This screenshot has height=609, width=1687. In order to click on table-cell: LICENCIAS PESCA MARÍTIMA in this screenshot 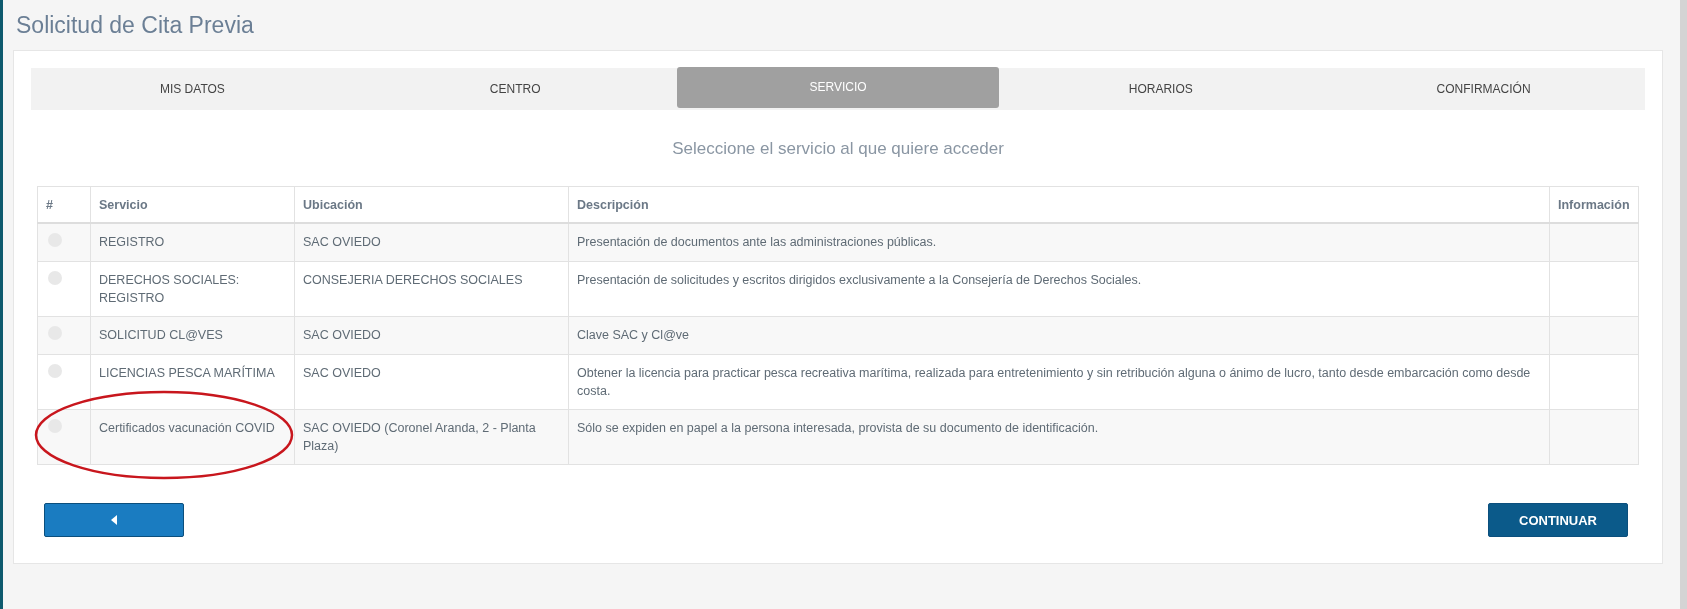, I will do `click(187, 373)`.